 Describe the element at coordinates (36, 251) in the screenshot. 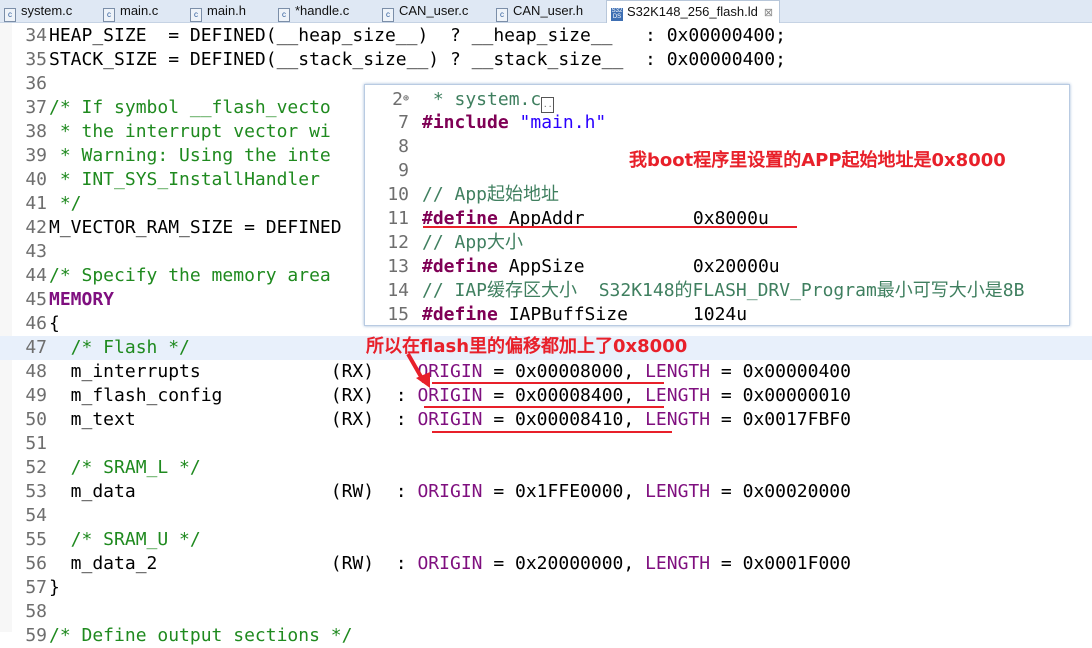

I see `line-number: 43` at that location.